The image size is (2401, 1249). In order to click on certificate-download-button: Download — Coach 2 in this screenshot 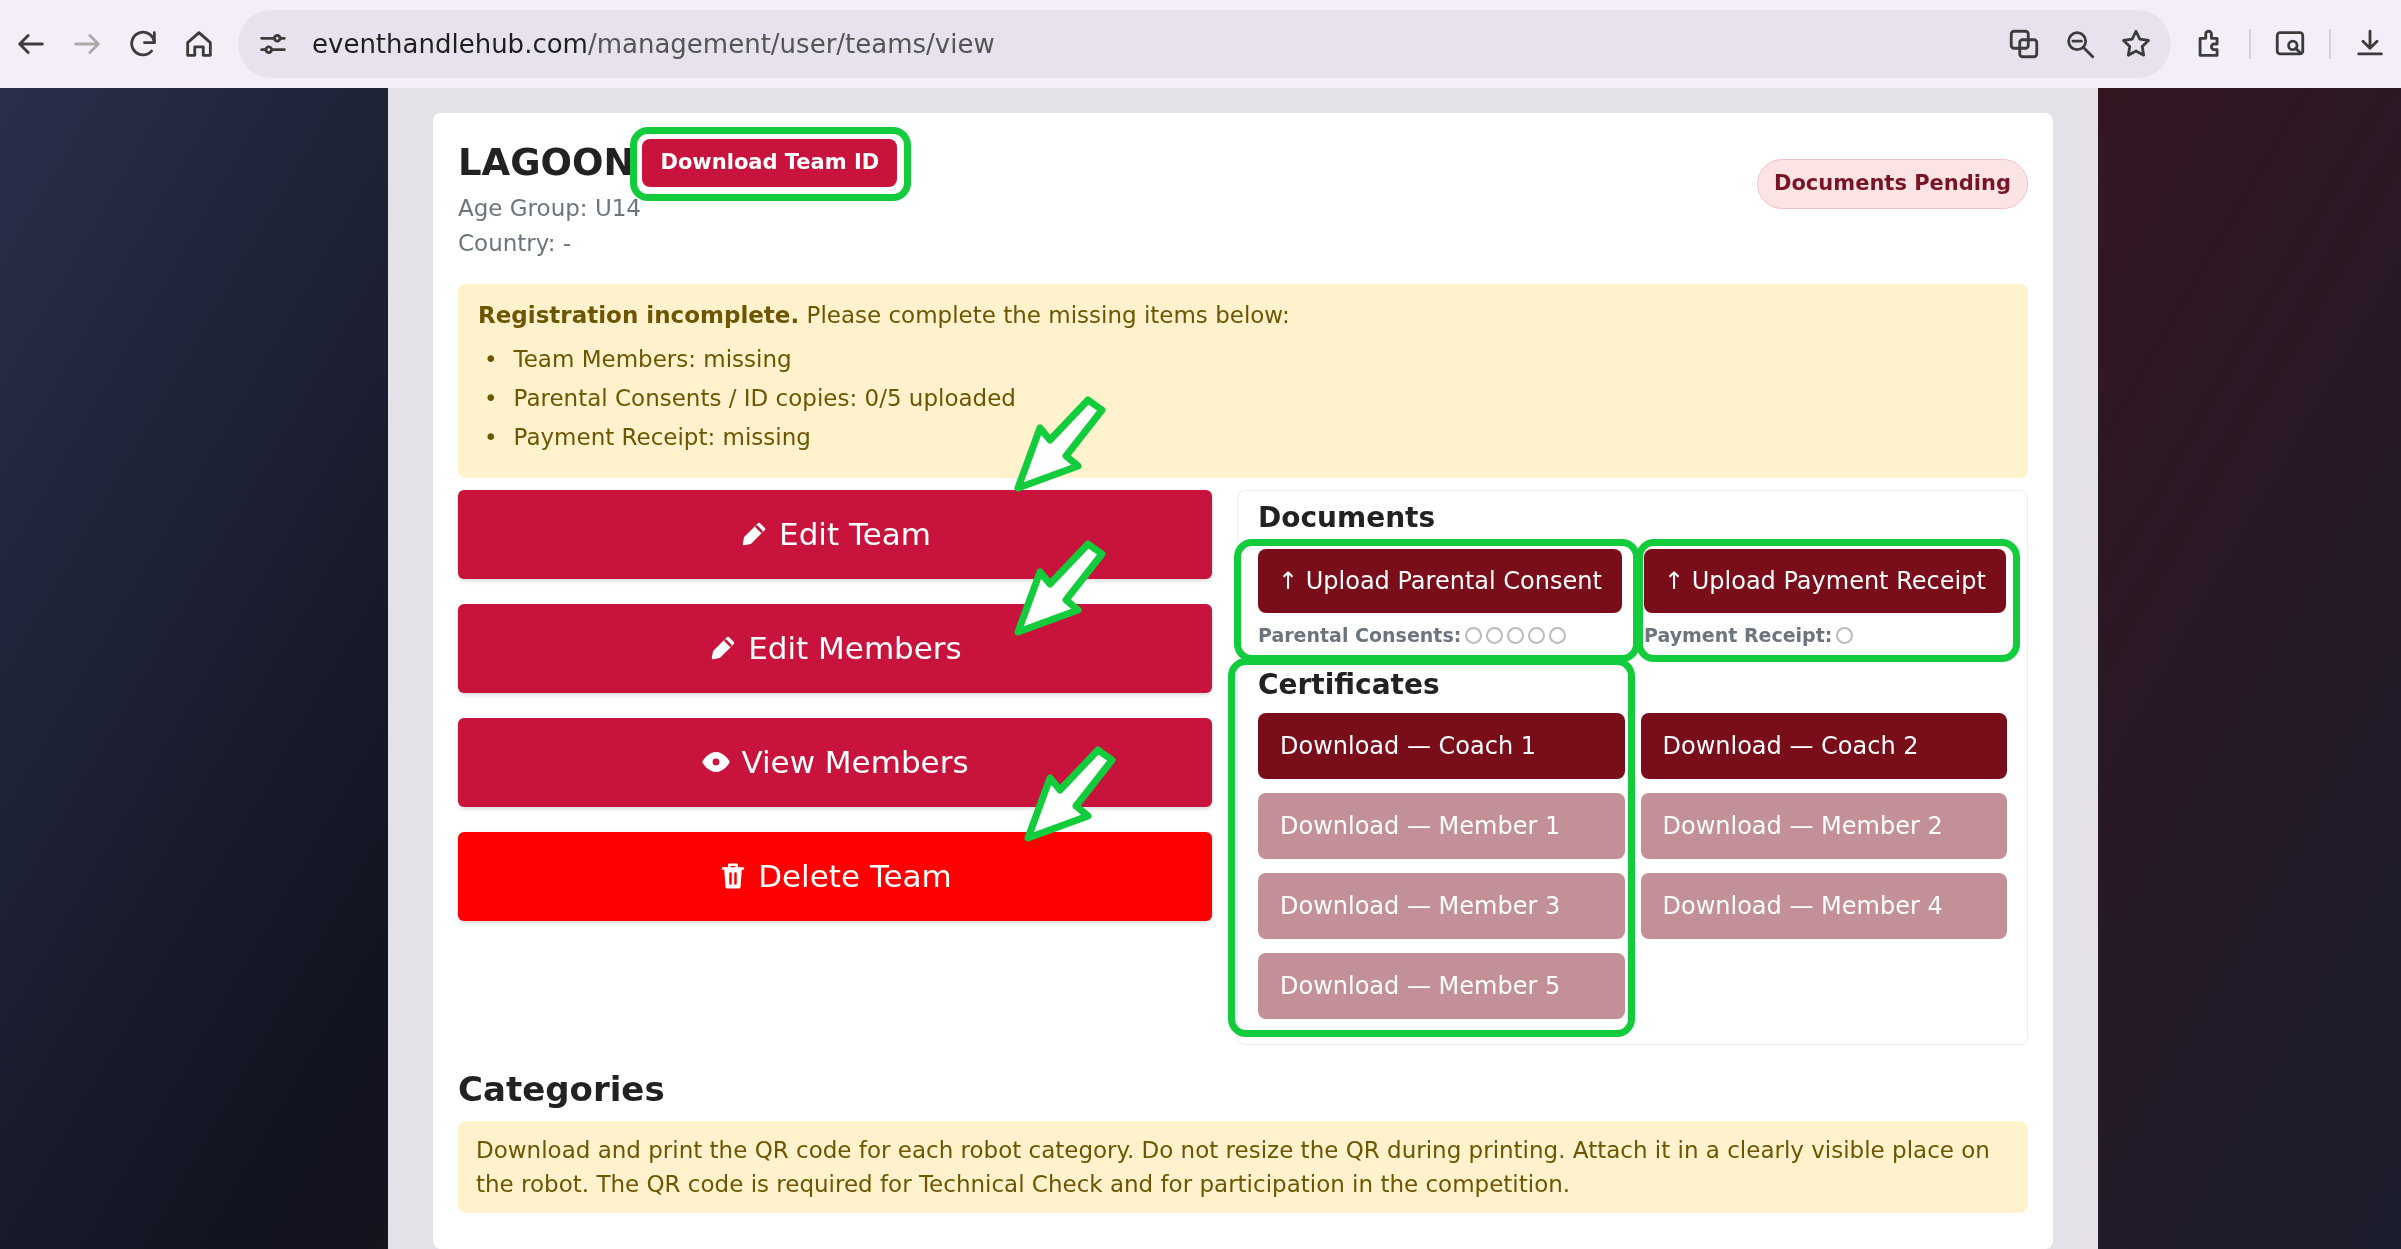, I will do `click(1823, 745)`.